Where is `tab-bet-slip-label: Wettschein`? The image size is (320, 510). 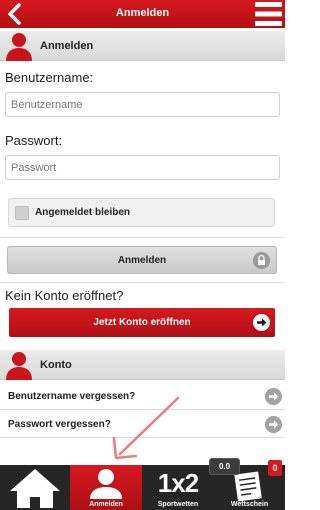
tab-bet-slip-label: Wettschein is located at coordinates (249, 504).